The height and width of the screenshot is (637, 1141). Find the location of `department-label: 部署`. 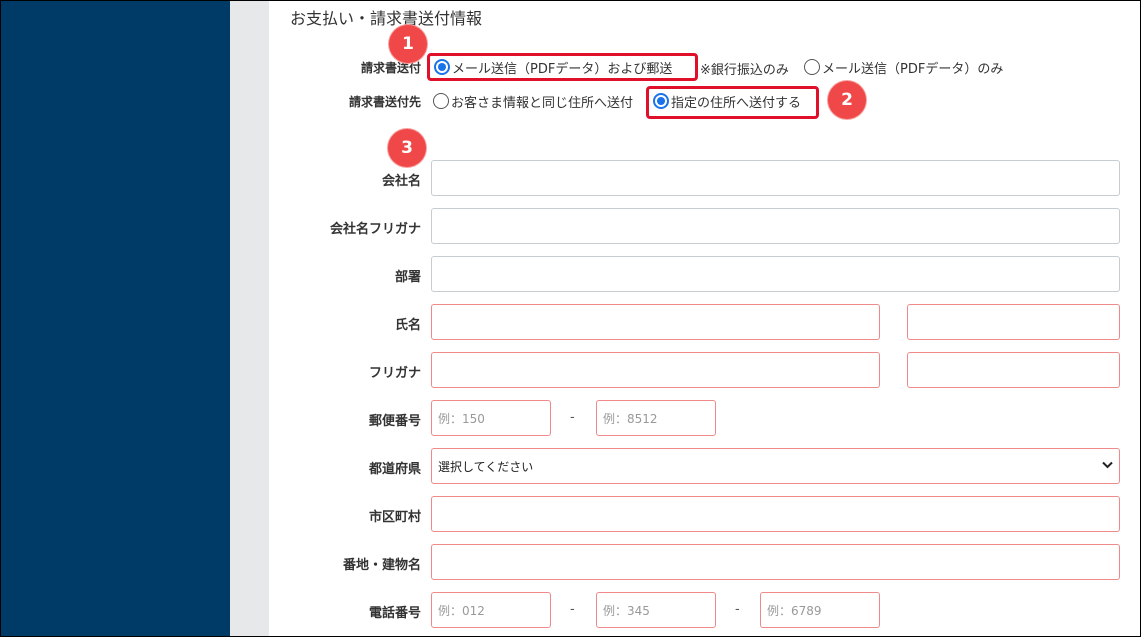

department-label: 部署 is located at coordinates (407, 277).